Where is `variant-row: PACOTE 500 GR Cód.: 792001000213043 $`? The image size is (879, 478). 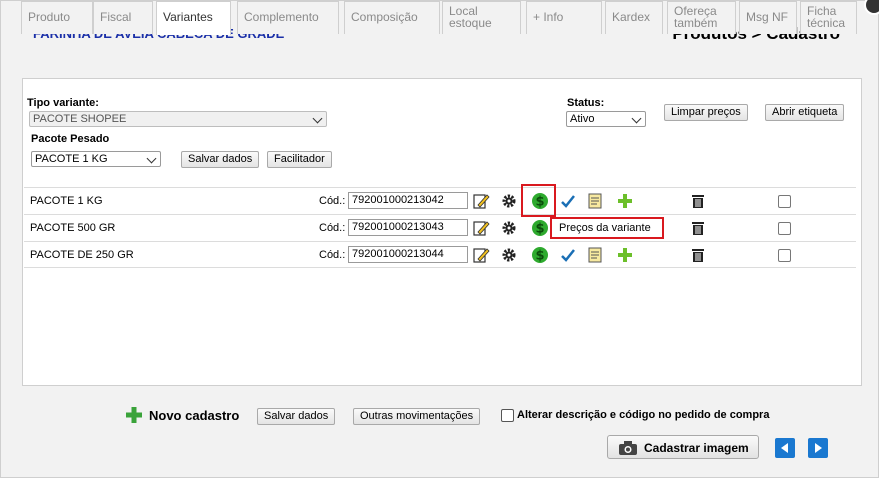
variant-row: PACOTE 500 GR Cód.: 792001000213043 $ is located at coordinates (440, 227).